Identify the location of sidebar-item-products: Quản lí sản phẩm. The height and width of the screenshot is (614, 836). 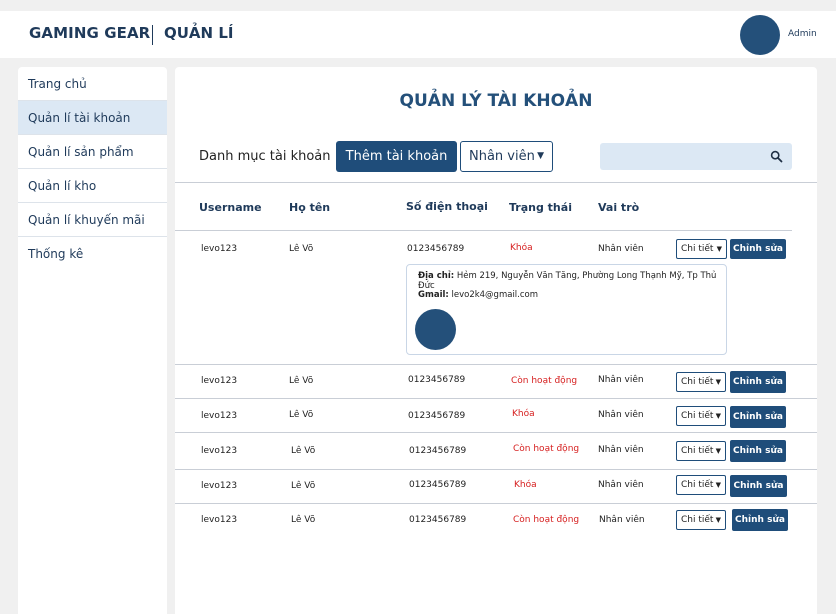
(92, 152).